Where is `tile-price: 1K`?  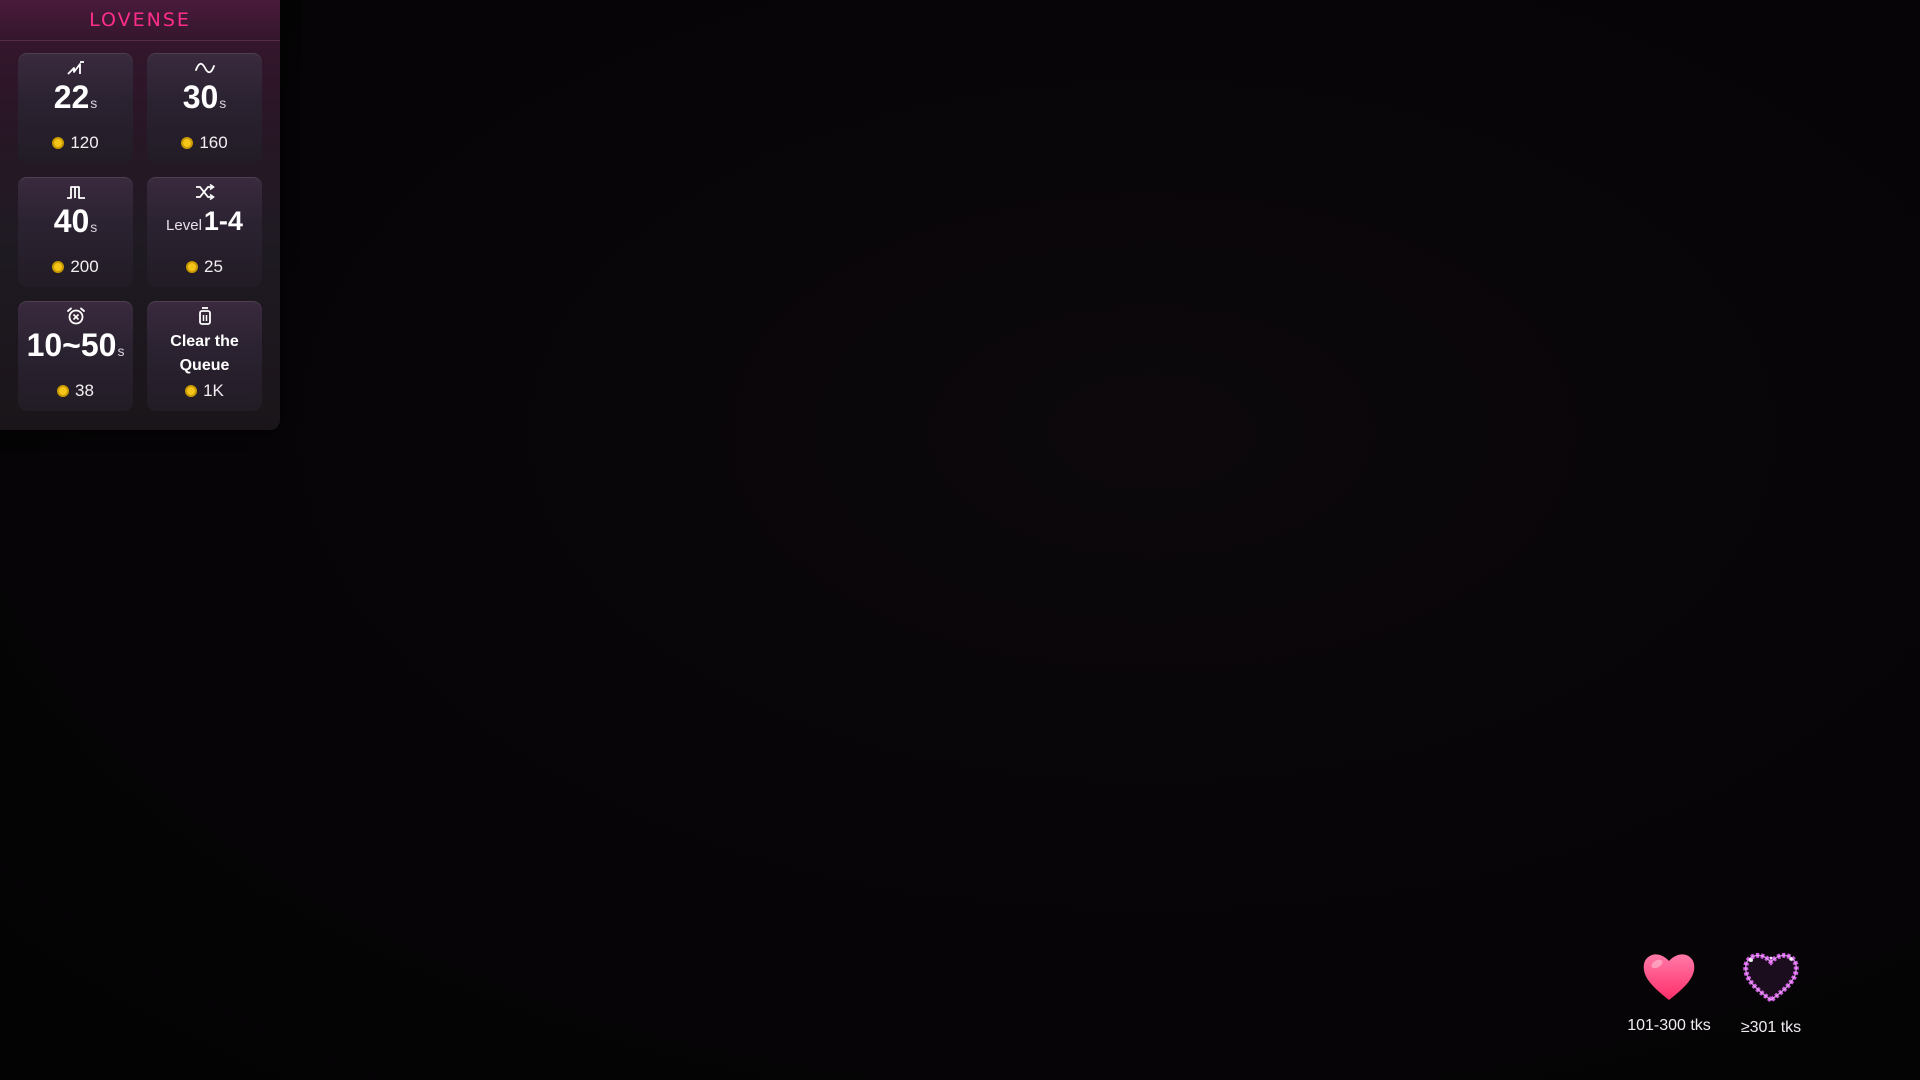 tile-price: 1K is located at coordinates (204, 391).